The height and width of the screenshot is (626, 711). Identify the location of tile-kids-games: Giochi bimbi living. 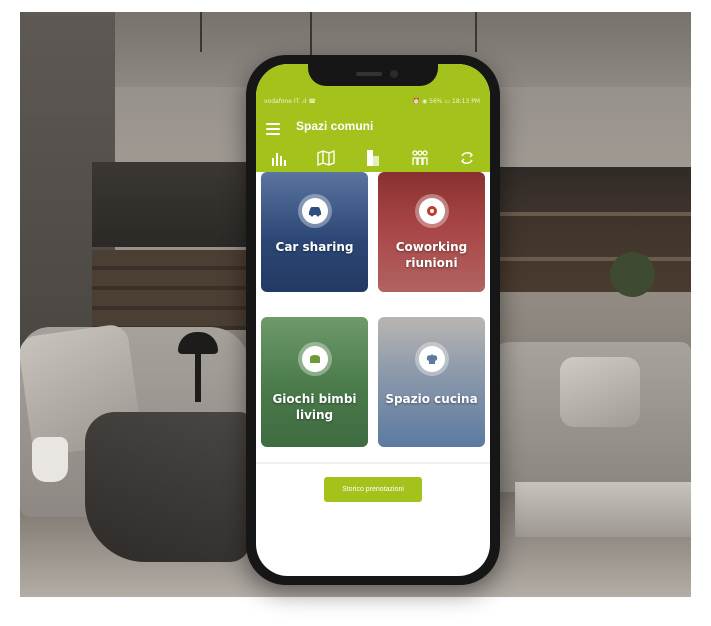
(314, 382).